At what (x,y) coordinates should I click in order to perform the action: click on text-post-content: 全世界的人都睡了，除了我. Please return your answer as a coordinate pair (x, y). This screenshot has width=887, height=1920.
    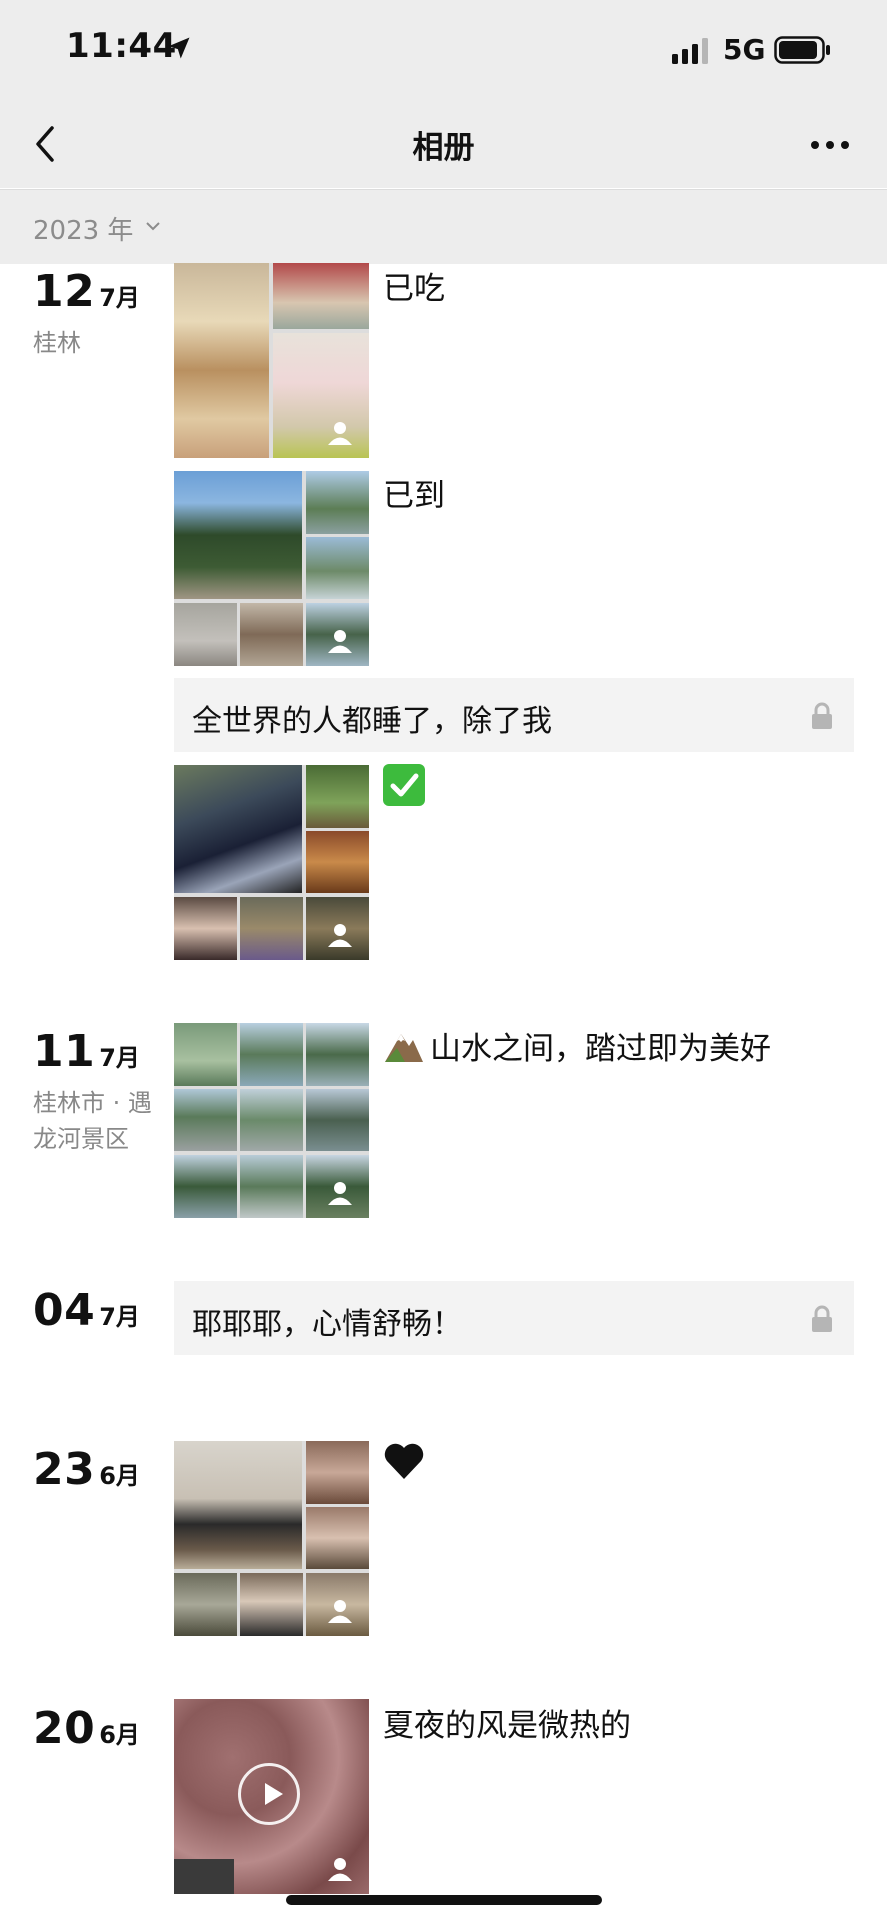
    Looking at the image, I should click on (372, 721).